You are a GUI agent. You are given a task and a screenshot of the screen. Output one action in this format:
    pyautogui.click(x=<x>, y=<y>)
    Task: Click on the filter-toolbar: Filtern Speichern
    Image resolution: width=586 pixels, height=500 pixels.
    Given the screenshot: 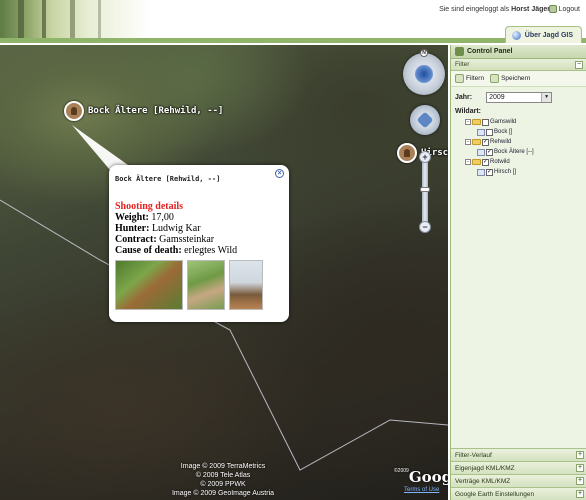 What is the action you would take?
    pyautogui.click(x=518, y=79)
    